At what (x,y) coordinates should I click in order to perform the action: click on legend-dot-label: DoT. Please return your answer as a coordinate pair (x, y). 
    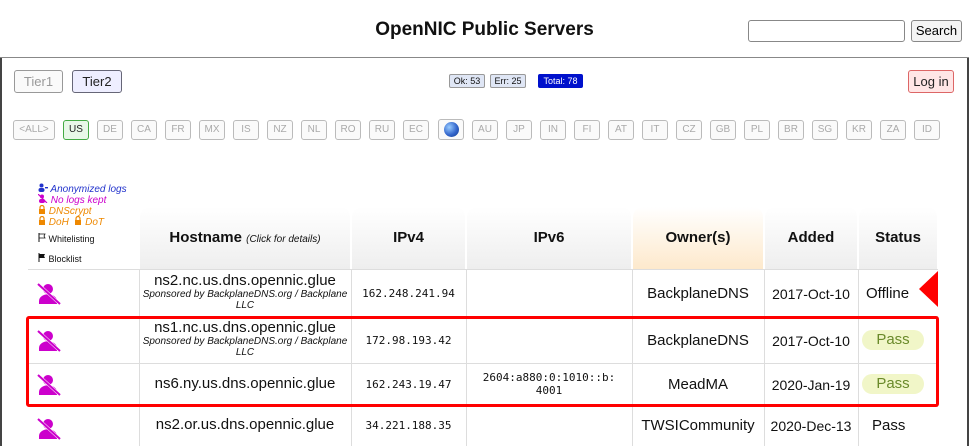
    Looking at the image, I should click on (95, 222).